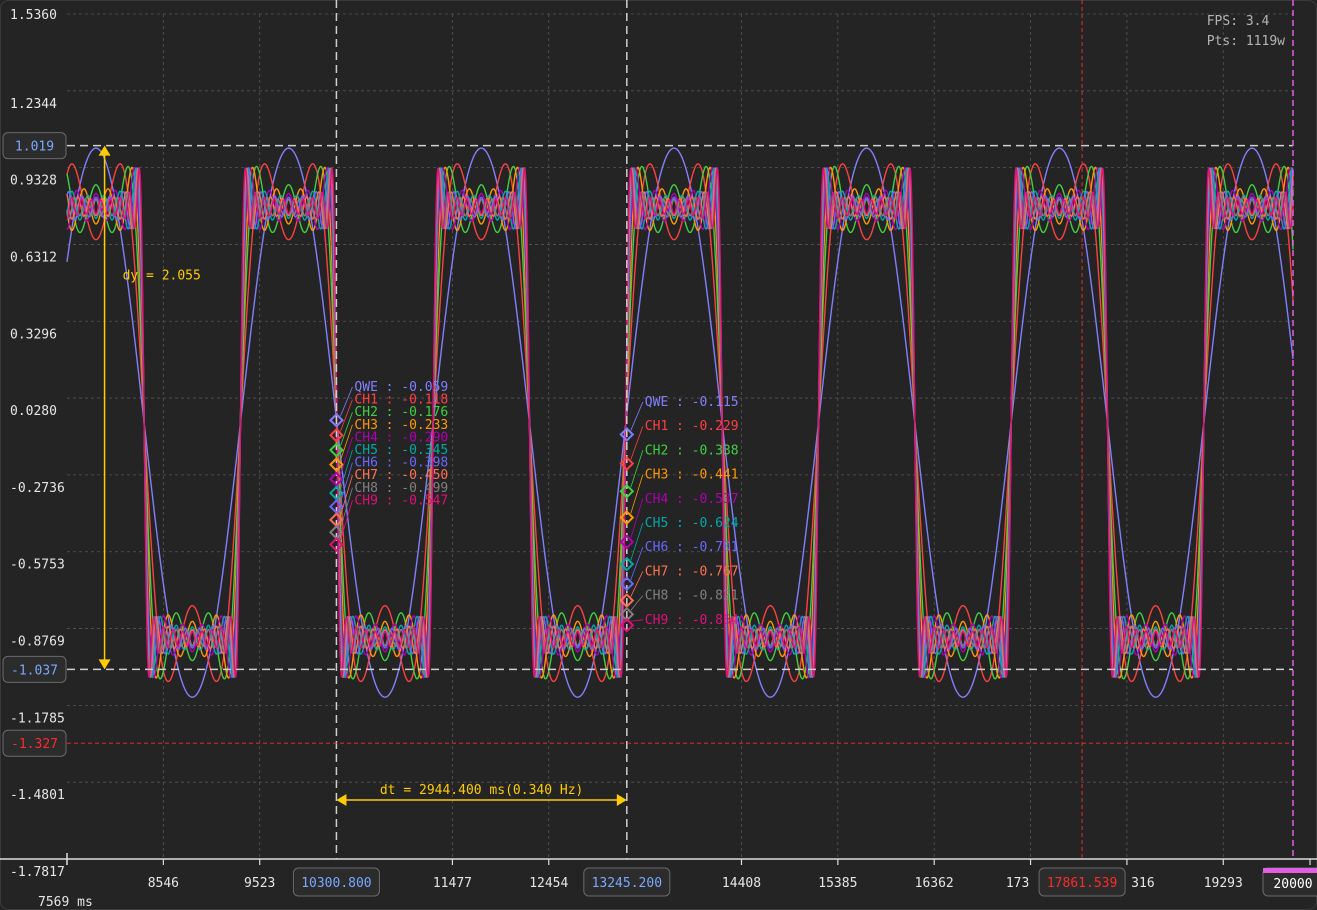 Image resolution: width=1317 pixels, height=910 pixels. I want to click on alarm-x-badge-text: 17861.539, so click(1082, 883).